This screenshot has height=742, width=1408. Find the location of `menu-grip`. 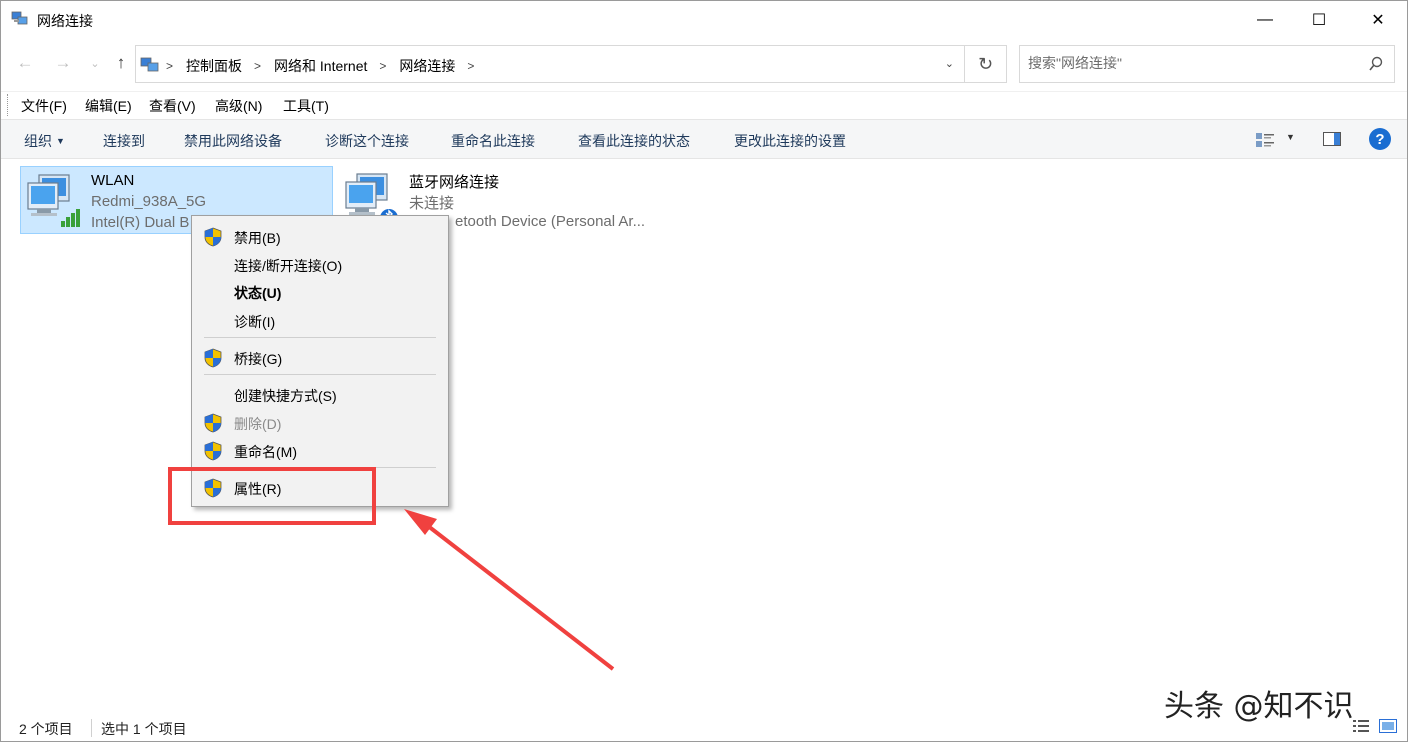

menu-grip is located at coordinates (8, 105).